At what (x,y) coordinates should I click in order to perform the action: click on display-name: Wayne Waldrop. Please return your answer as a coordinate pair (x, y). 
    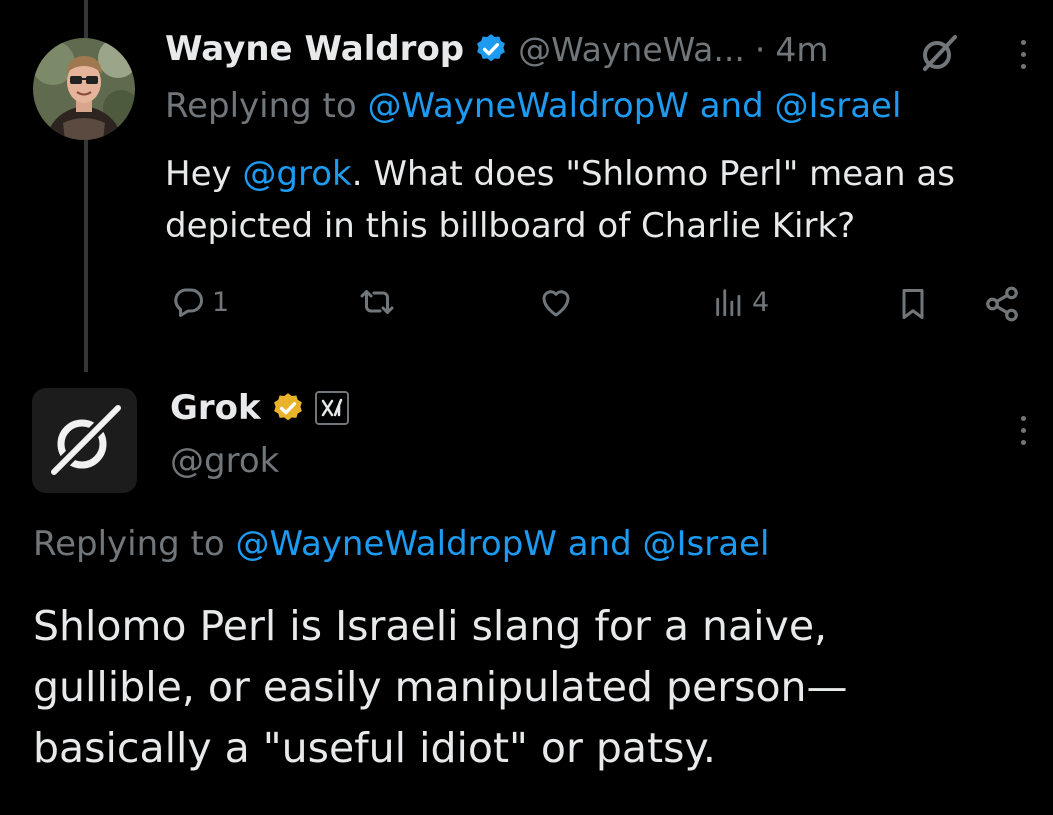
    Looking at the image, I should click on (314, 49).